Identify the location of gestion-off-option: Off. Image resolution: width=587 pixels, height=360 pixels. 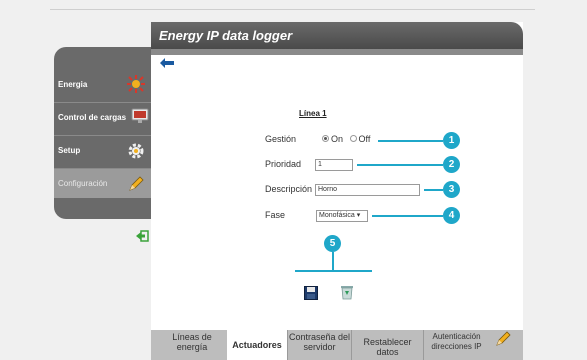
(360, 139).